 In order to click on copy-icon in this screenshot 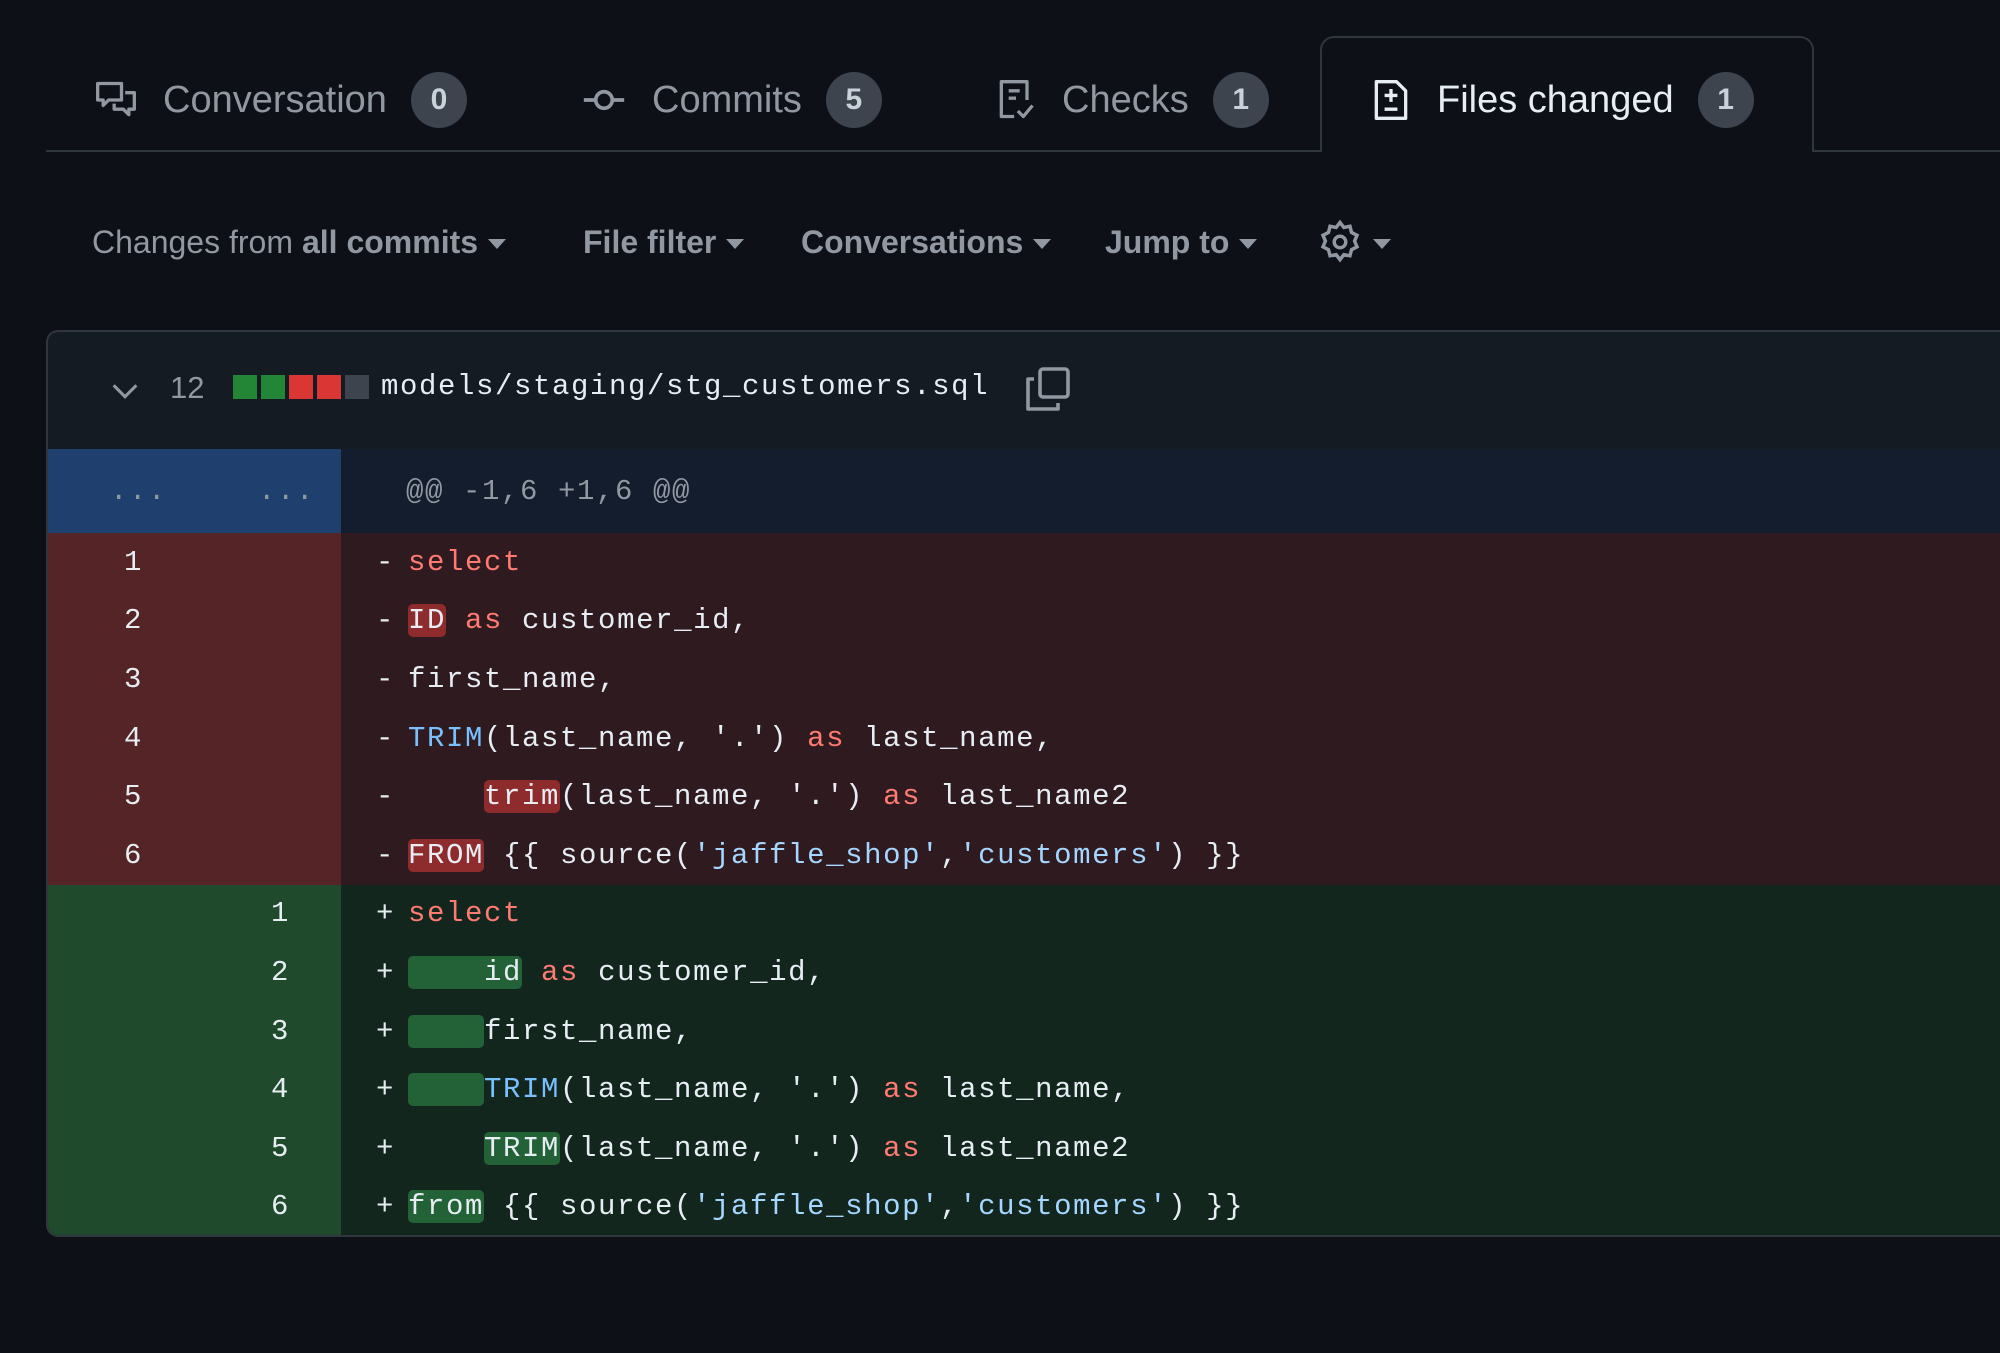, I will do `click(1048, 389)`.